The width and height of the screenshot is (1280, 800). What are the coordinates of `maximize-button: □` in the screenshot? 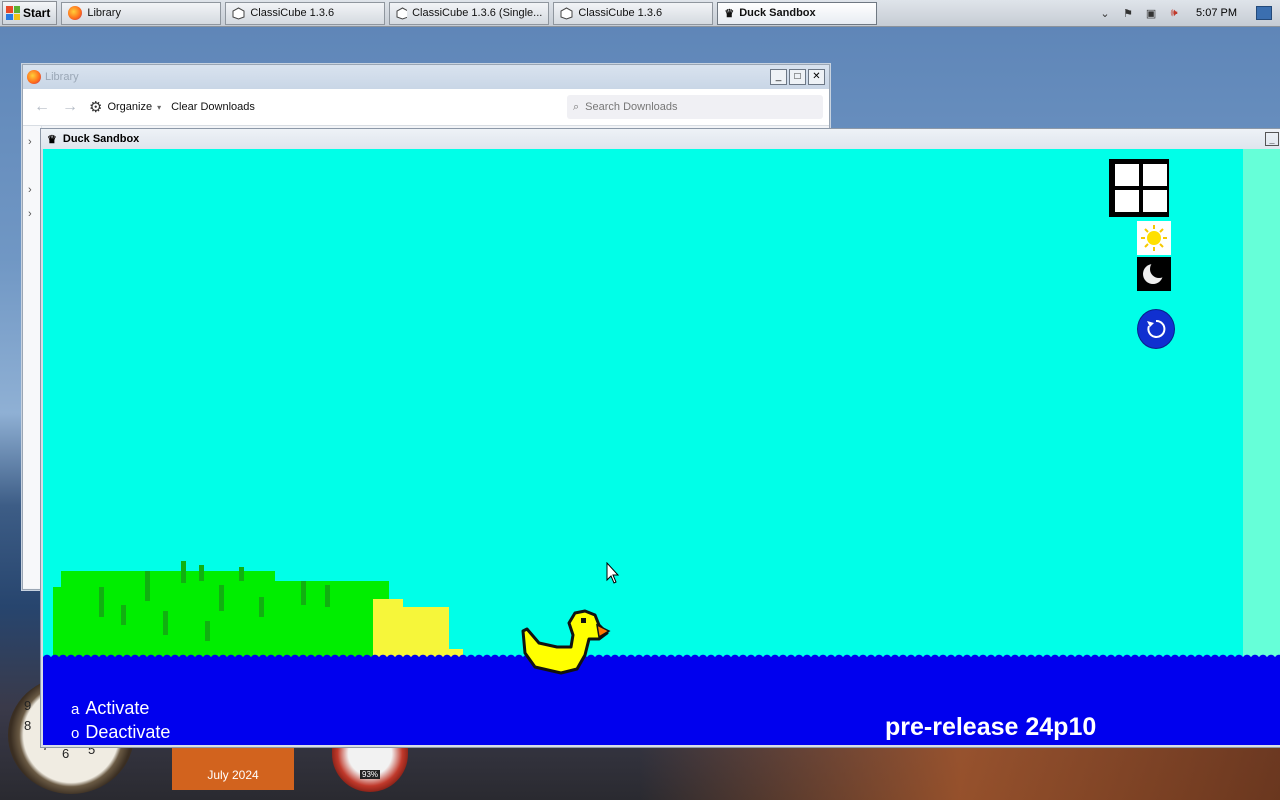 It's located at (797, 77).